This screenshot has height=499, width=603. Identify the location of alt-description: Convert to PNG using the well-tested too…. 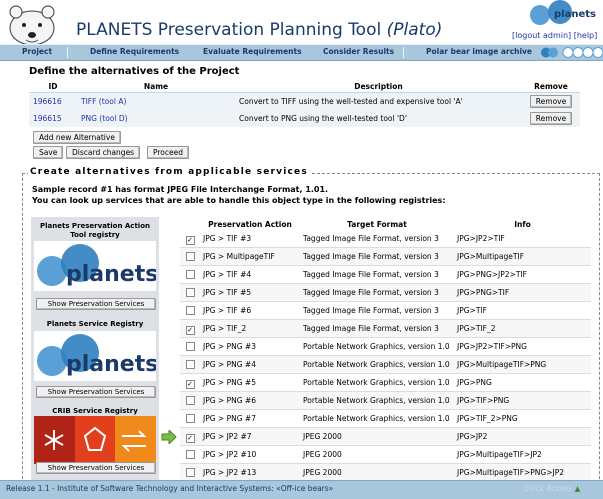
(378, 118).